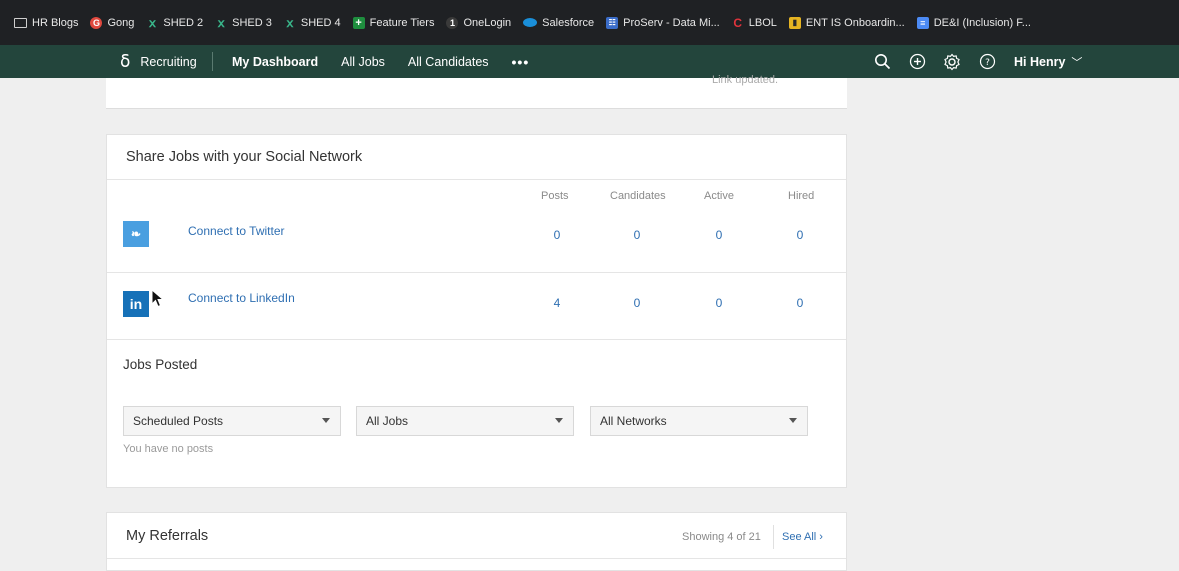 The width and height of the screenshot is (1179, 571). Describe the element at coordinates (802, 537) in the screenshot. I see `see-all-link: See All ›` at that location.